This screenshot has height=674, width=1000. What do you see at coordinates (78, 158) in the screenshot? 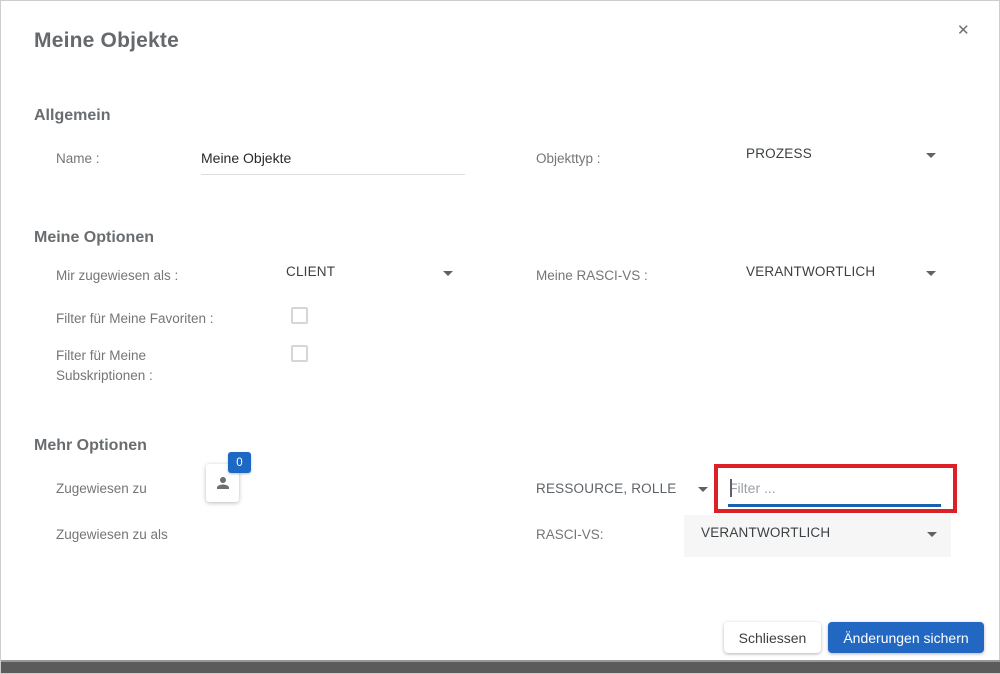
I see `name-label: Name :` at bounding box center [78, 158].